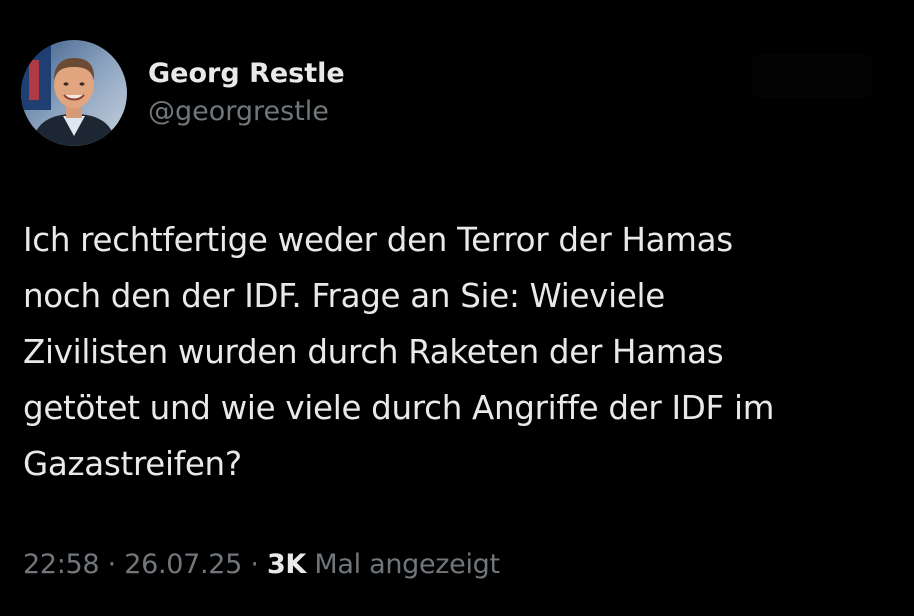  Describe the element at coordinates (246, 93) in the screenshot. I see `author-names: Georg Restle @georgrestle` at that location.